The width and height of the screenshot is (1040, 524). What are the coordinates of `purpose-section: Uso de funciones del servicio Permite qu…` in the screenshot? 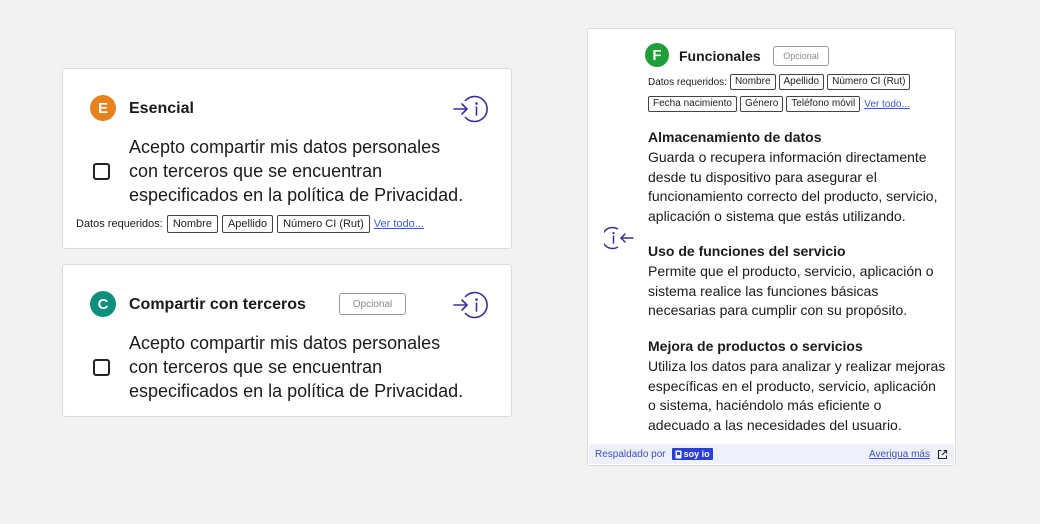 It's located at (797, 281).